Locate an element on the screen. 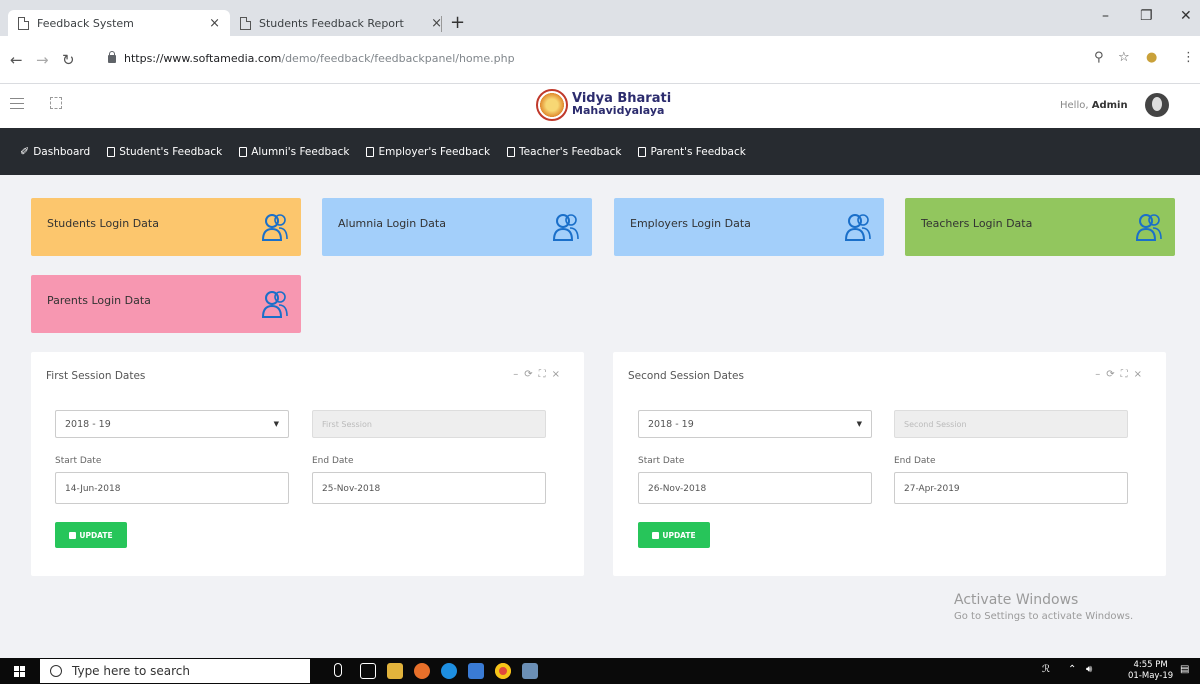  nav-alumni-feedback: Alumni's Feedback is located at coordinates (294, 152).